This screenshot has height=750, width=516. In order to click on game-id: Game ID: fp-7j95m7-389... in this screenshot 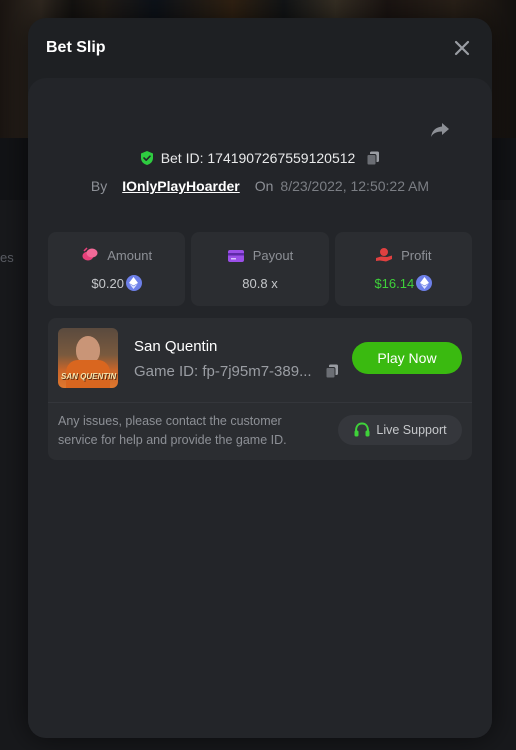, I will do `click(223, 371)`.